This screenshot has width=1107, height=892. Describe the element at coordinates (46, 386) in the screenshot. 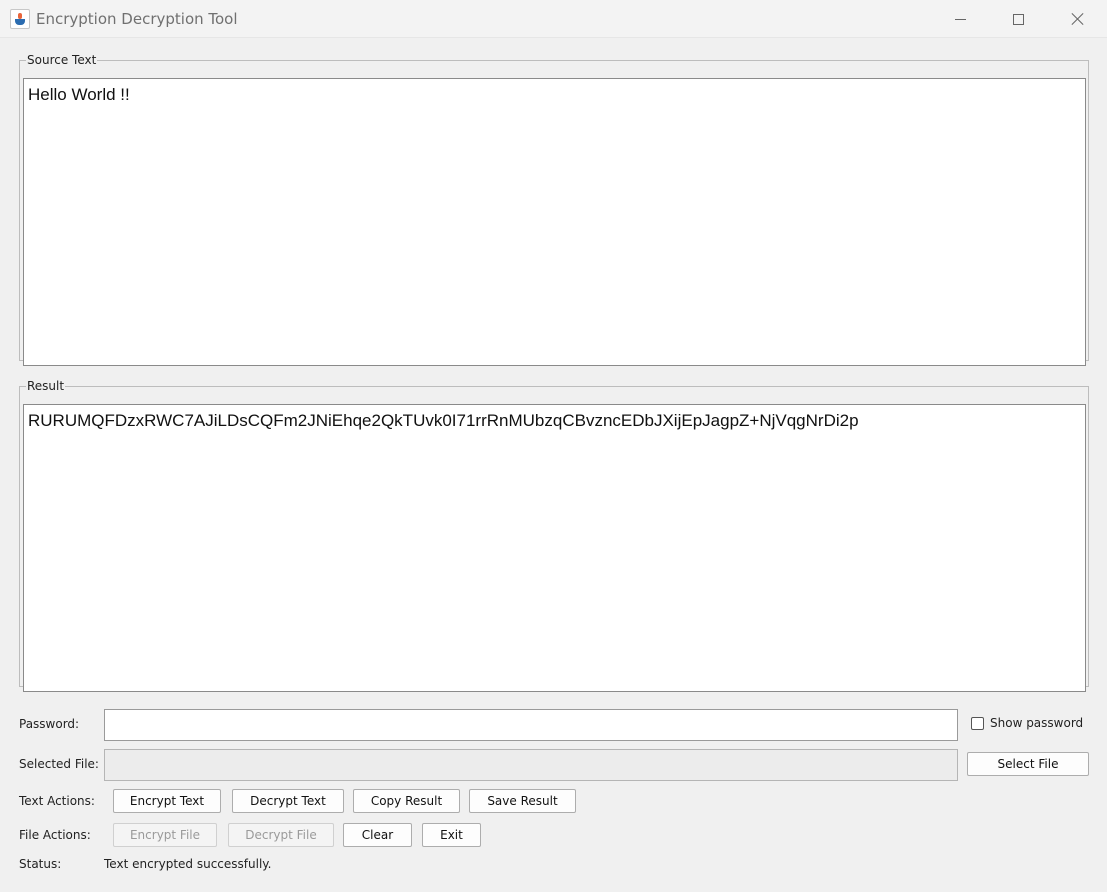

I see `result-legend: Result` at that location.